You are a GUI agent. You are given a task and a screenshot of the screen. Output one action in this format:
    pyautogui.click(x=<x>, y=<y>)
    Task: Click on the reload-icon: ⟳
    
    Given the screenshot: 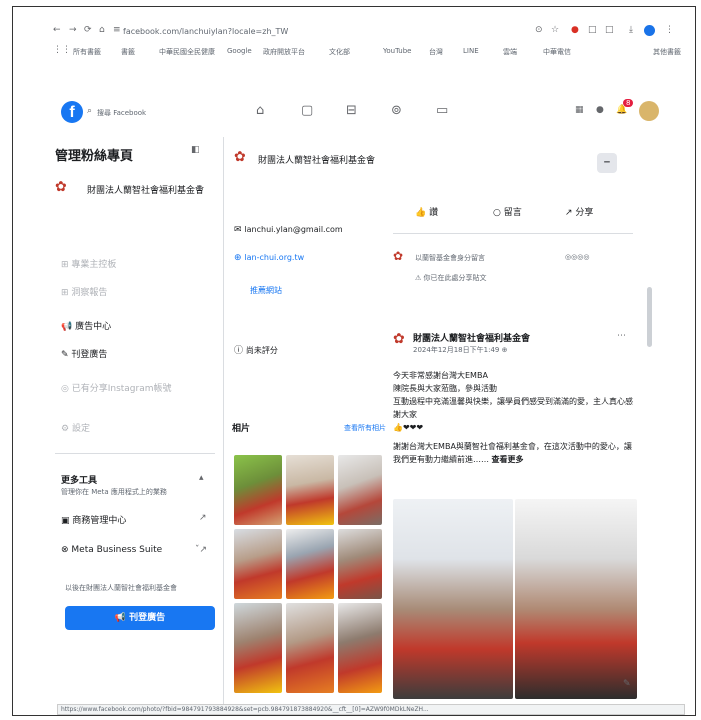 What is the action you would take?
    pyautogui.click(x=88, y=30)
    